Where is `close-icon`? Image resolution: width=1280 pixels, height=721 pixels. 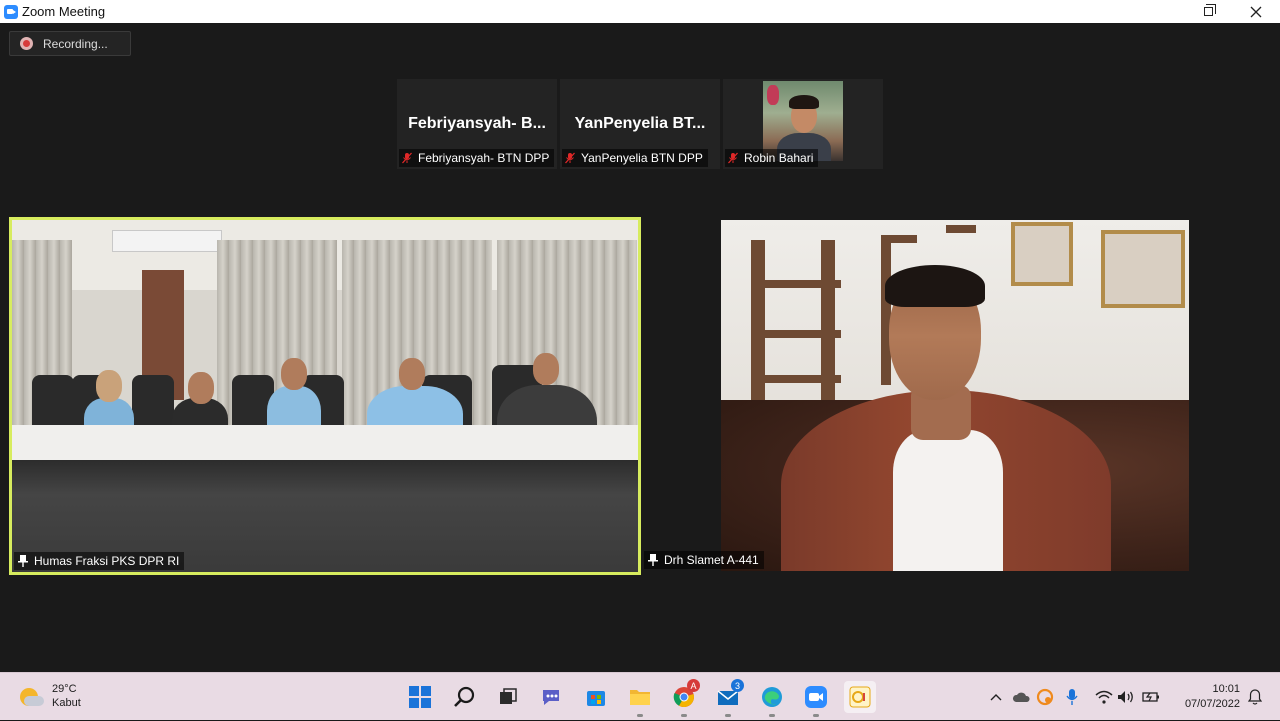 close-icon is located at coordinates (1256, 11).